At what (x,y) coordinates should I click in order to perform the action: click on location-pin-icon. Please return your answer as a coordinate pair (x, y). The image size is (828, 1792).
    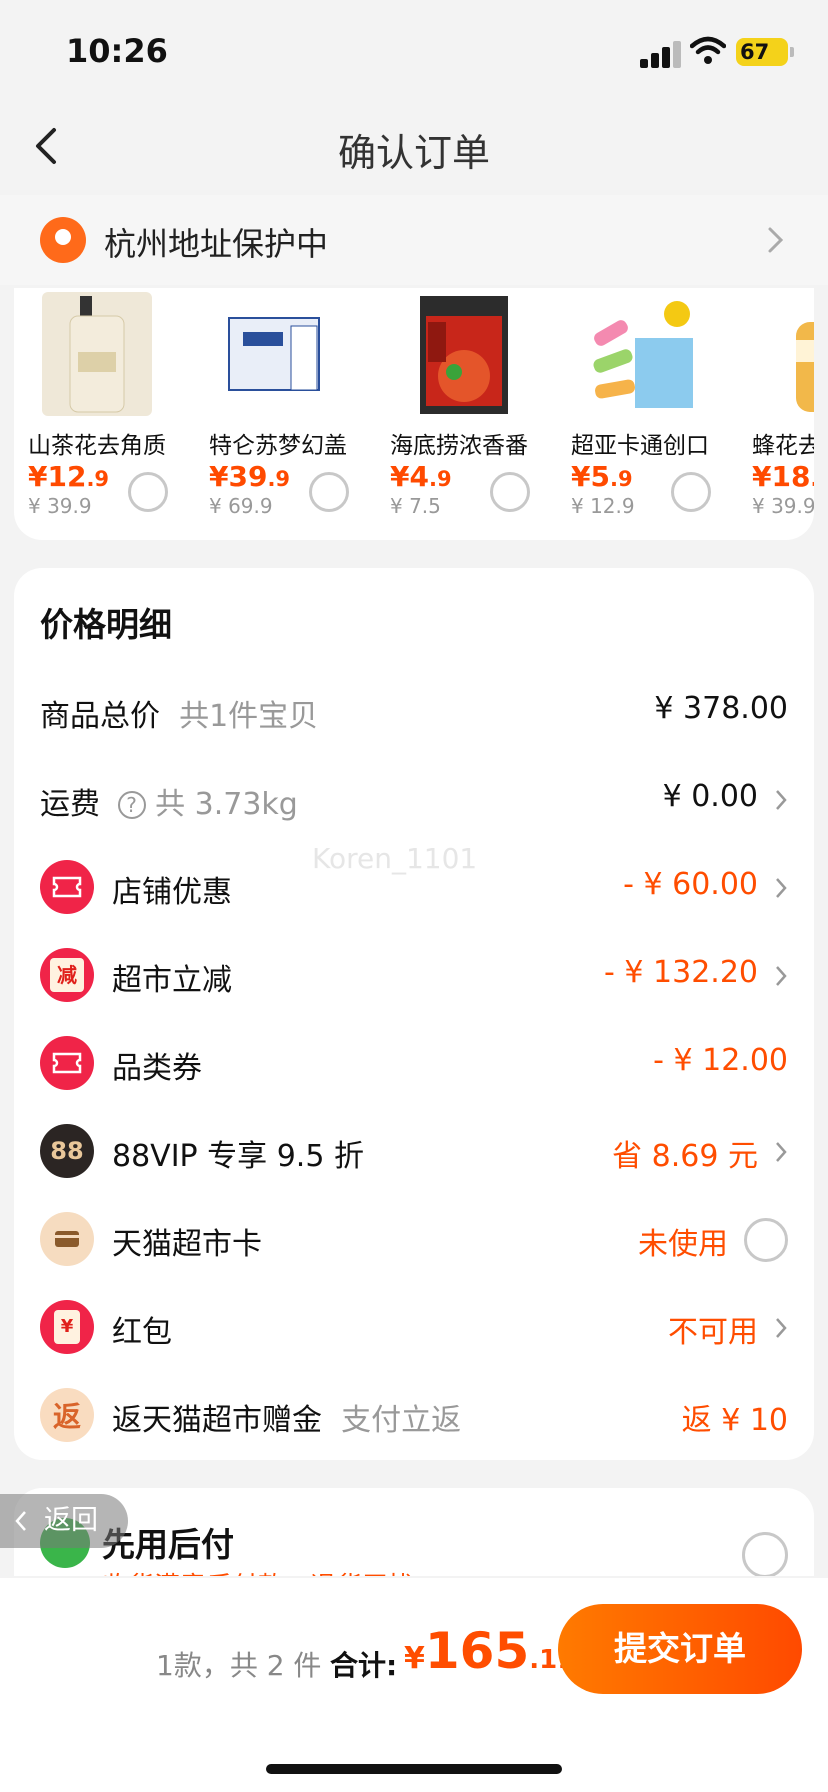
    Looking at the image, I should click on (63, 240).